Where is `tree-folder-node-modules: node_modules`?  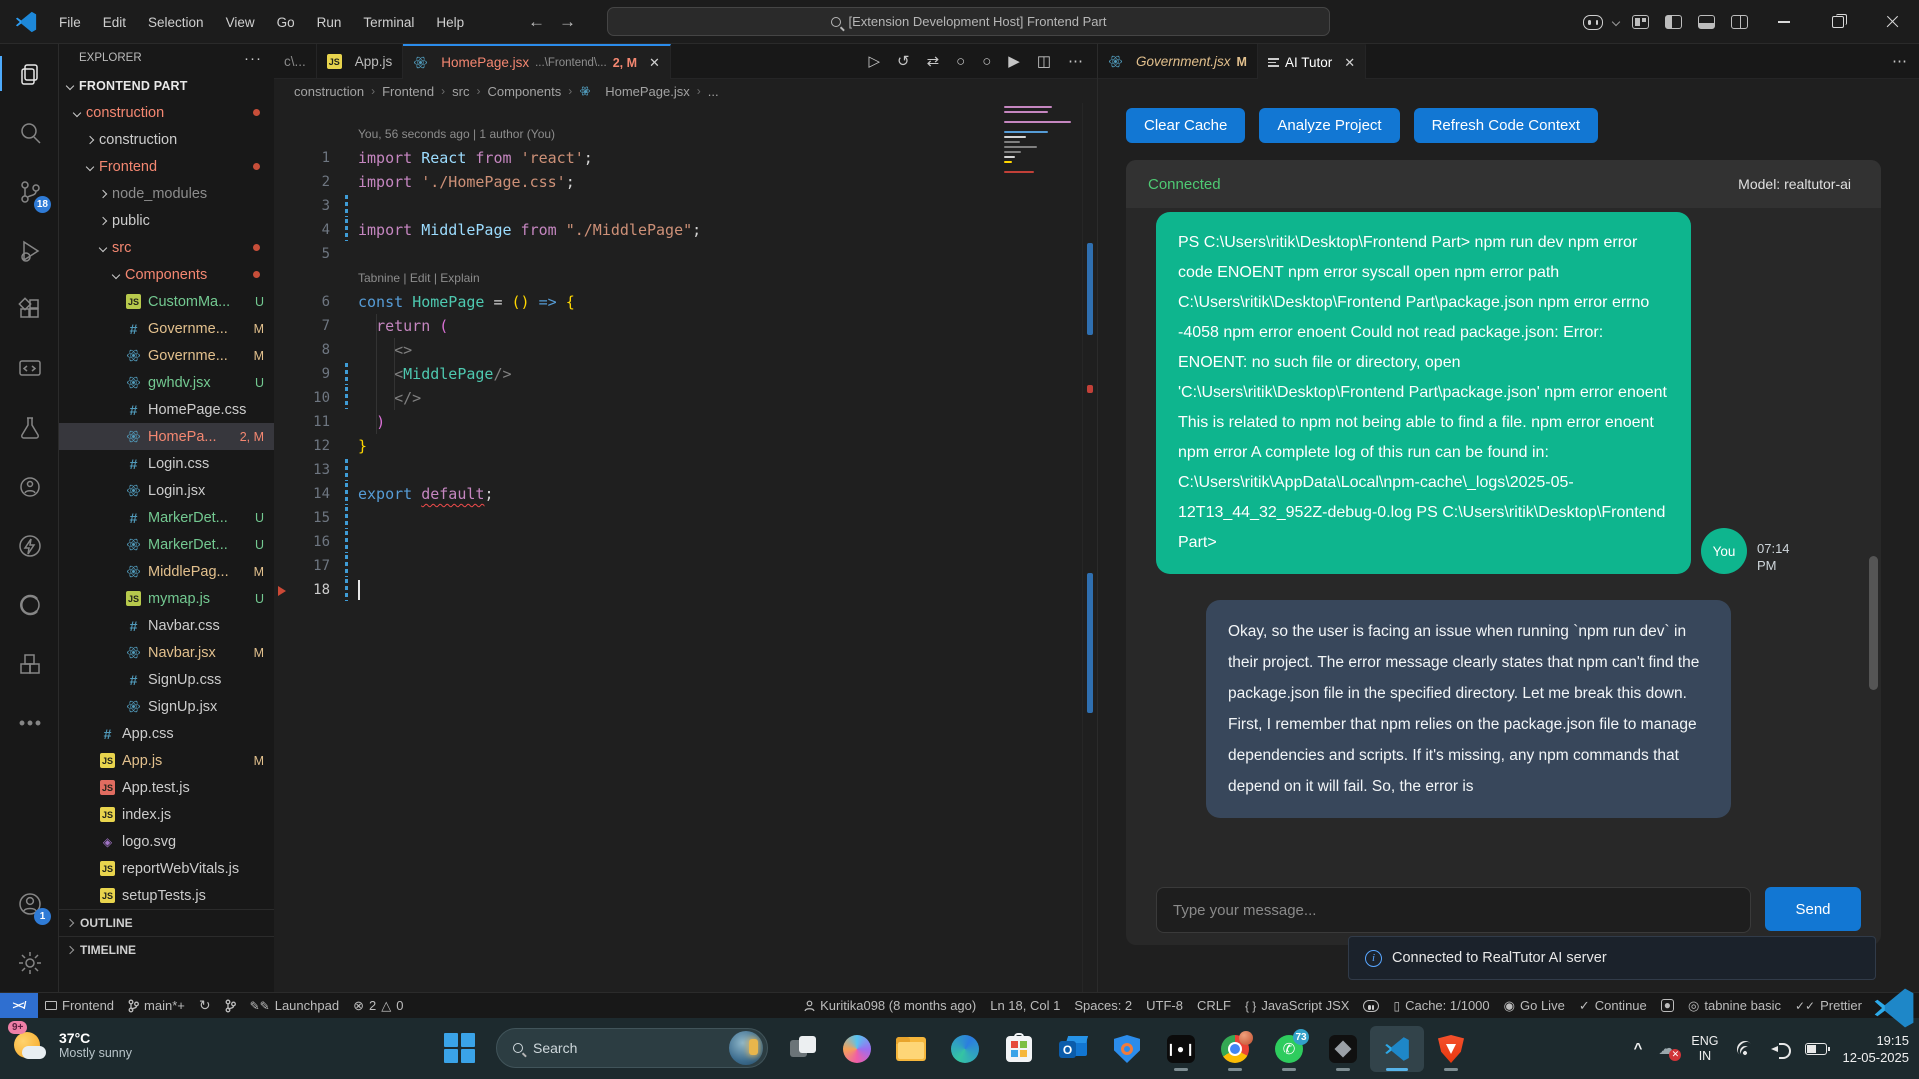
tree-folder-node-modules: node_modules is located at coordinates (166, 193).